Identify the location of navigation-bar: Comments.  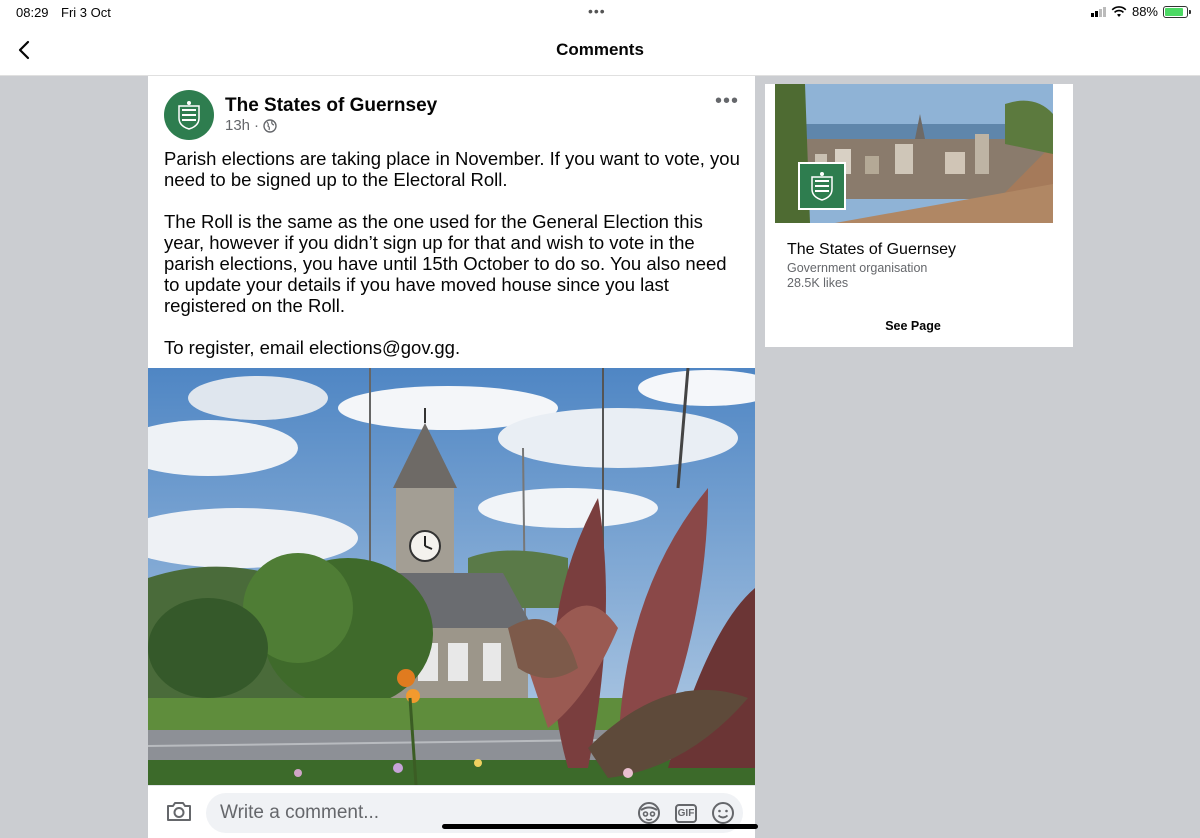
(600, 50).